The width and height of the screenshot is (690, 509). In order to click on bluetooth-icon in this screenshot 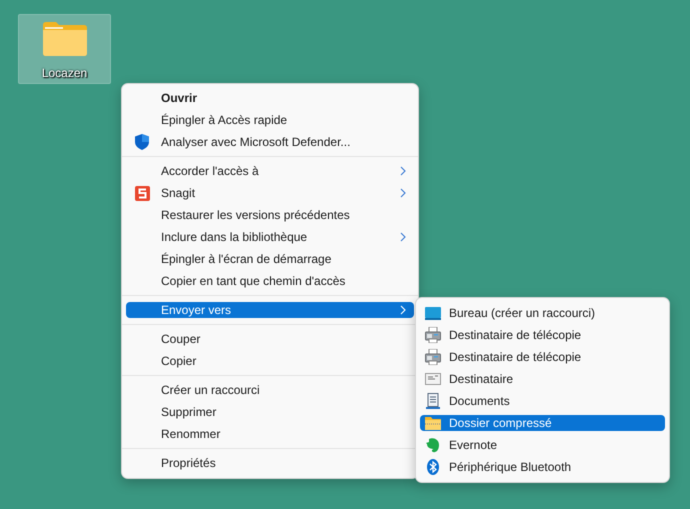, I will do `click(433, 467)`.